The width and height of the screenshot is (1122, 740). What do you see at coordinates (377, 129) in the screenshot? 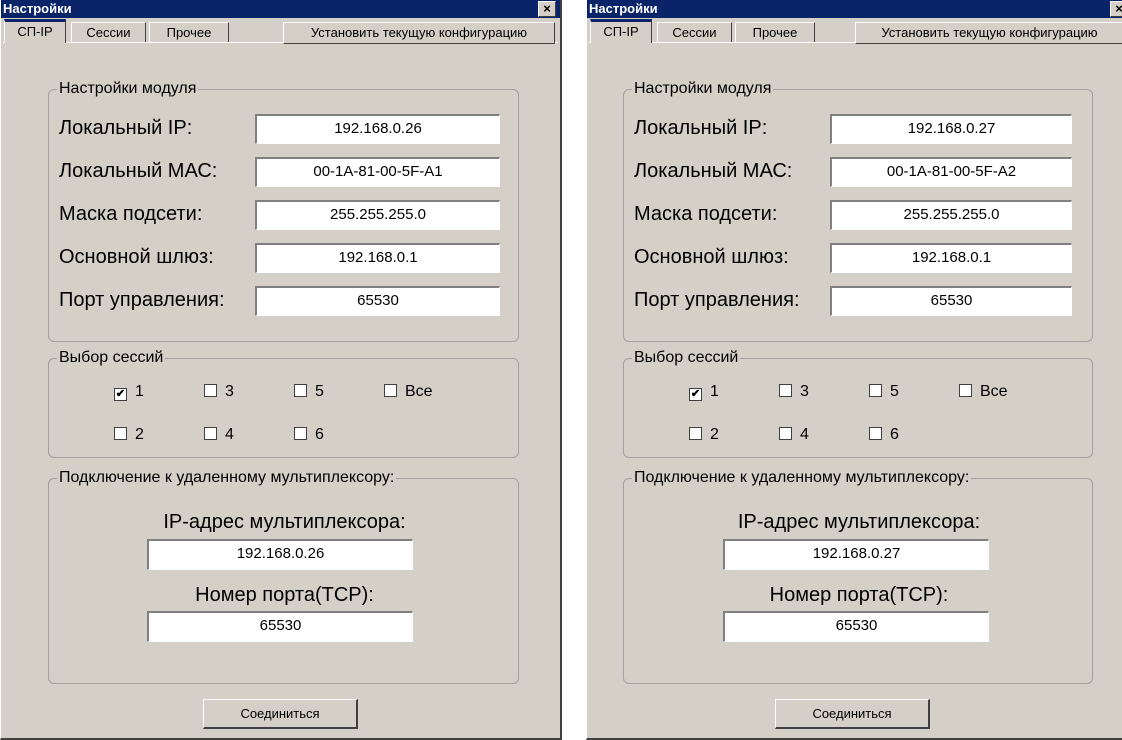
I see `local-ip-field: 192.168.0.26` at bounding box center [377, 129].